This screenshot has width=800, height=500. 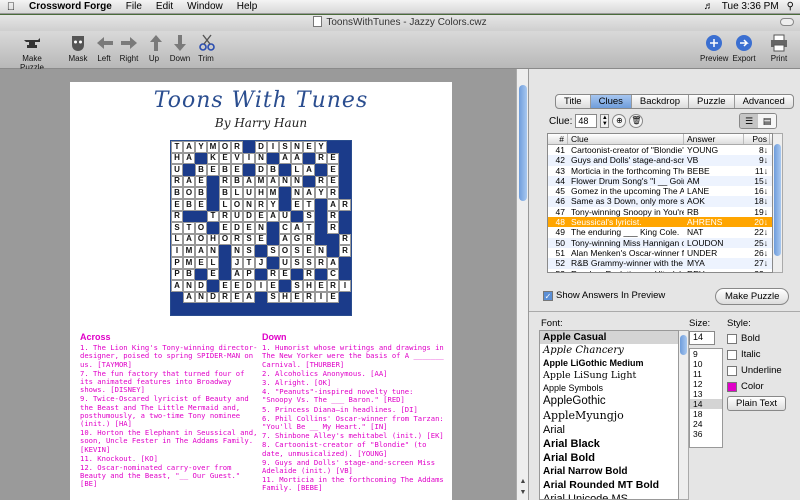 What do you see at coordinates (609, 415) in the screenshot?
I see `font-list-item: AppleMyungjo` at bounding box center [609, 415].